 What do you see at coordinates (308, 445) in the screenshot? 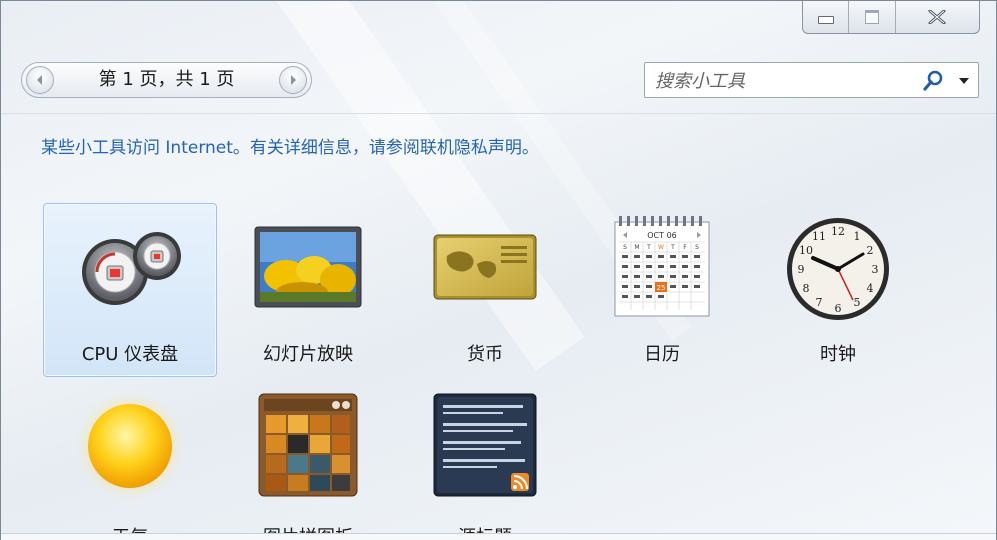
I see `picture-puzzle-icon` at bounding box center [308, 445].